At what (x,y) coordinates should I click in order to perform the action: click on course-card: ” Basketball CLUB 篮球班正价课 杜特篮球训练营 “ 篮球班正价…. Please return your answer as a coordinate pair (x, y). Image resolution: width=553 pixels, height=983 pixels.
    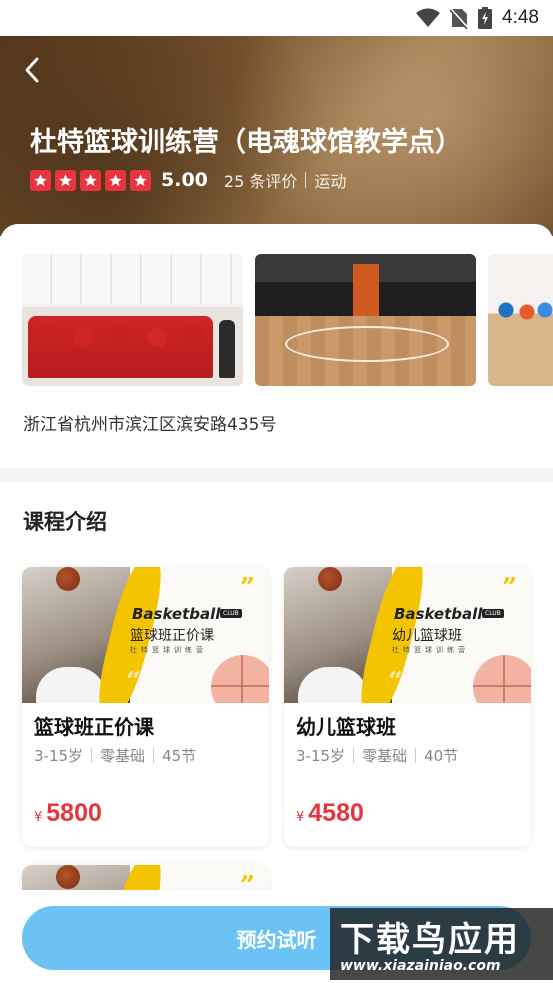
    Looking at the image, I should click on (145, 707).